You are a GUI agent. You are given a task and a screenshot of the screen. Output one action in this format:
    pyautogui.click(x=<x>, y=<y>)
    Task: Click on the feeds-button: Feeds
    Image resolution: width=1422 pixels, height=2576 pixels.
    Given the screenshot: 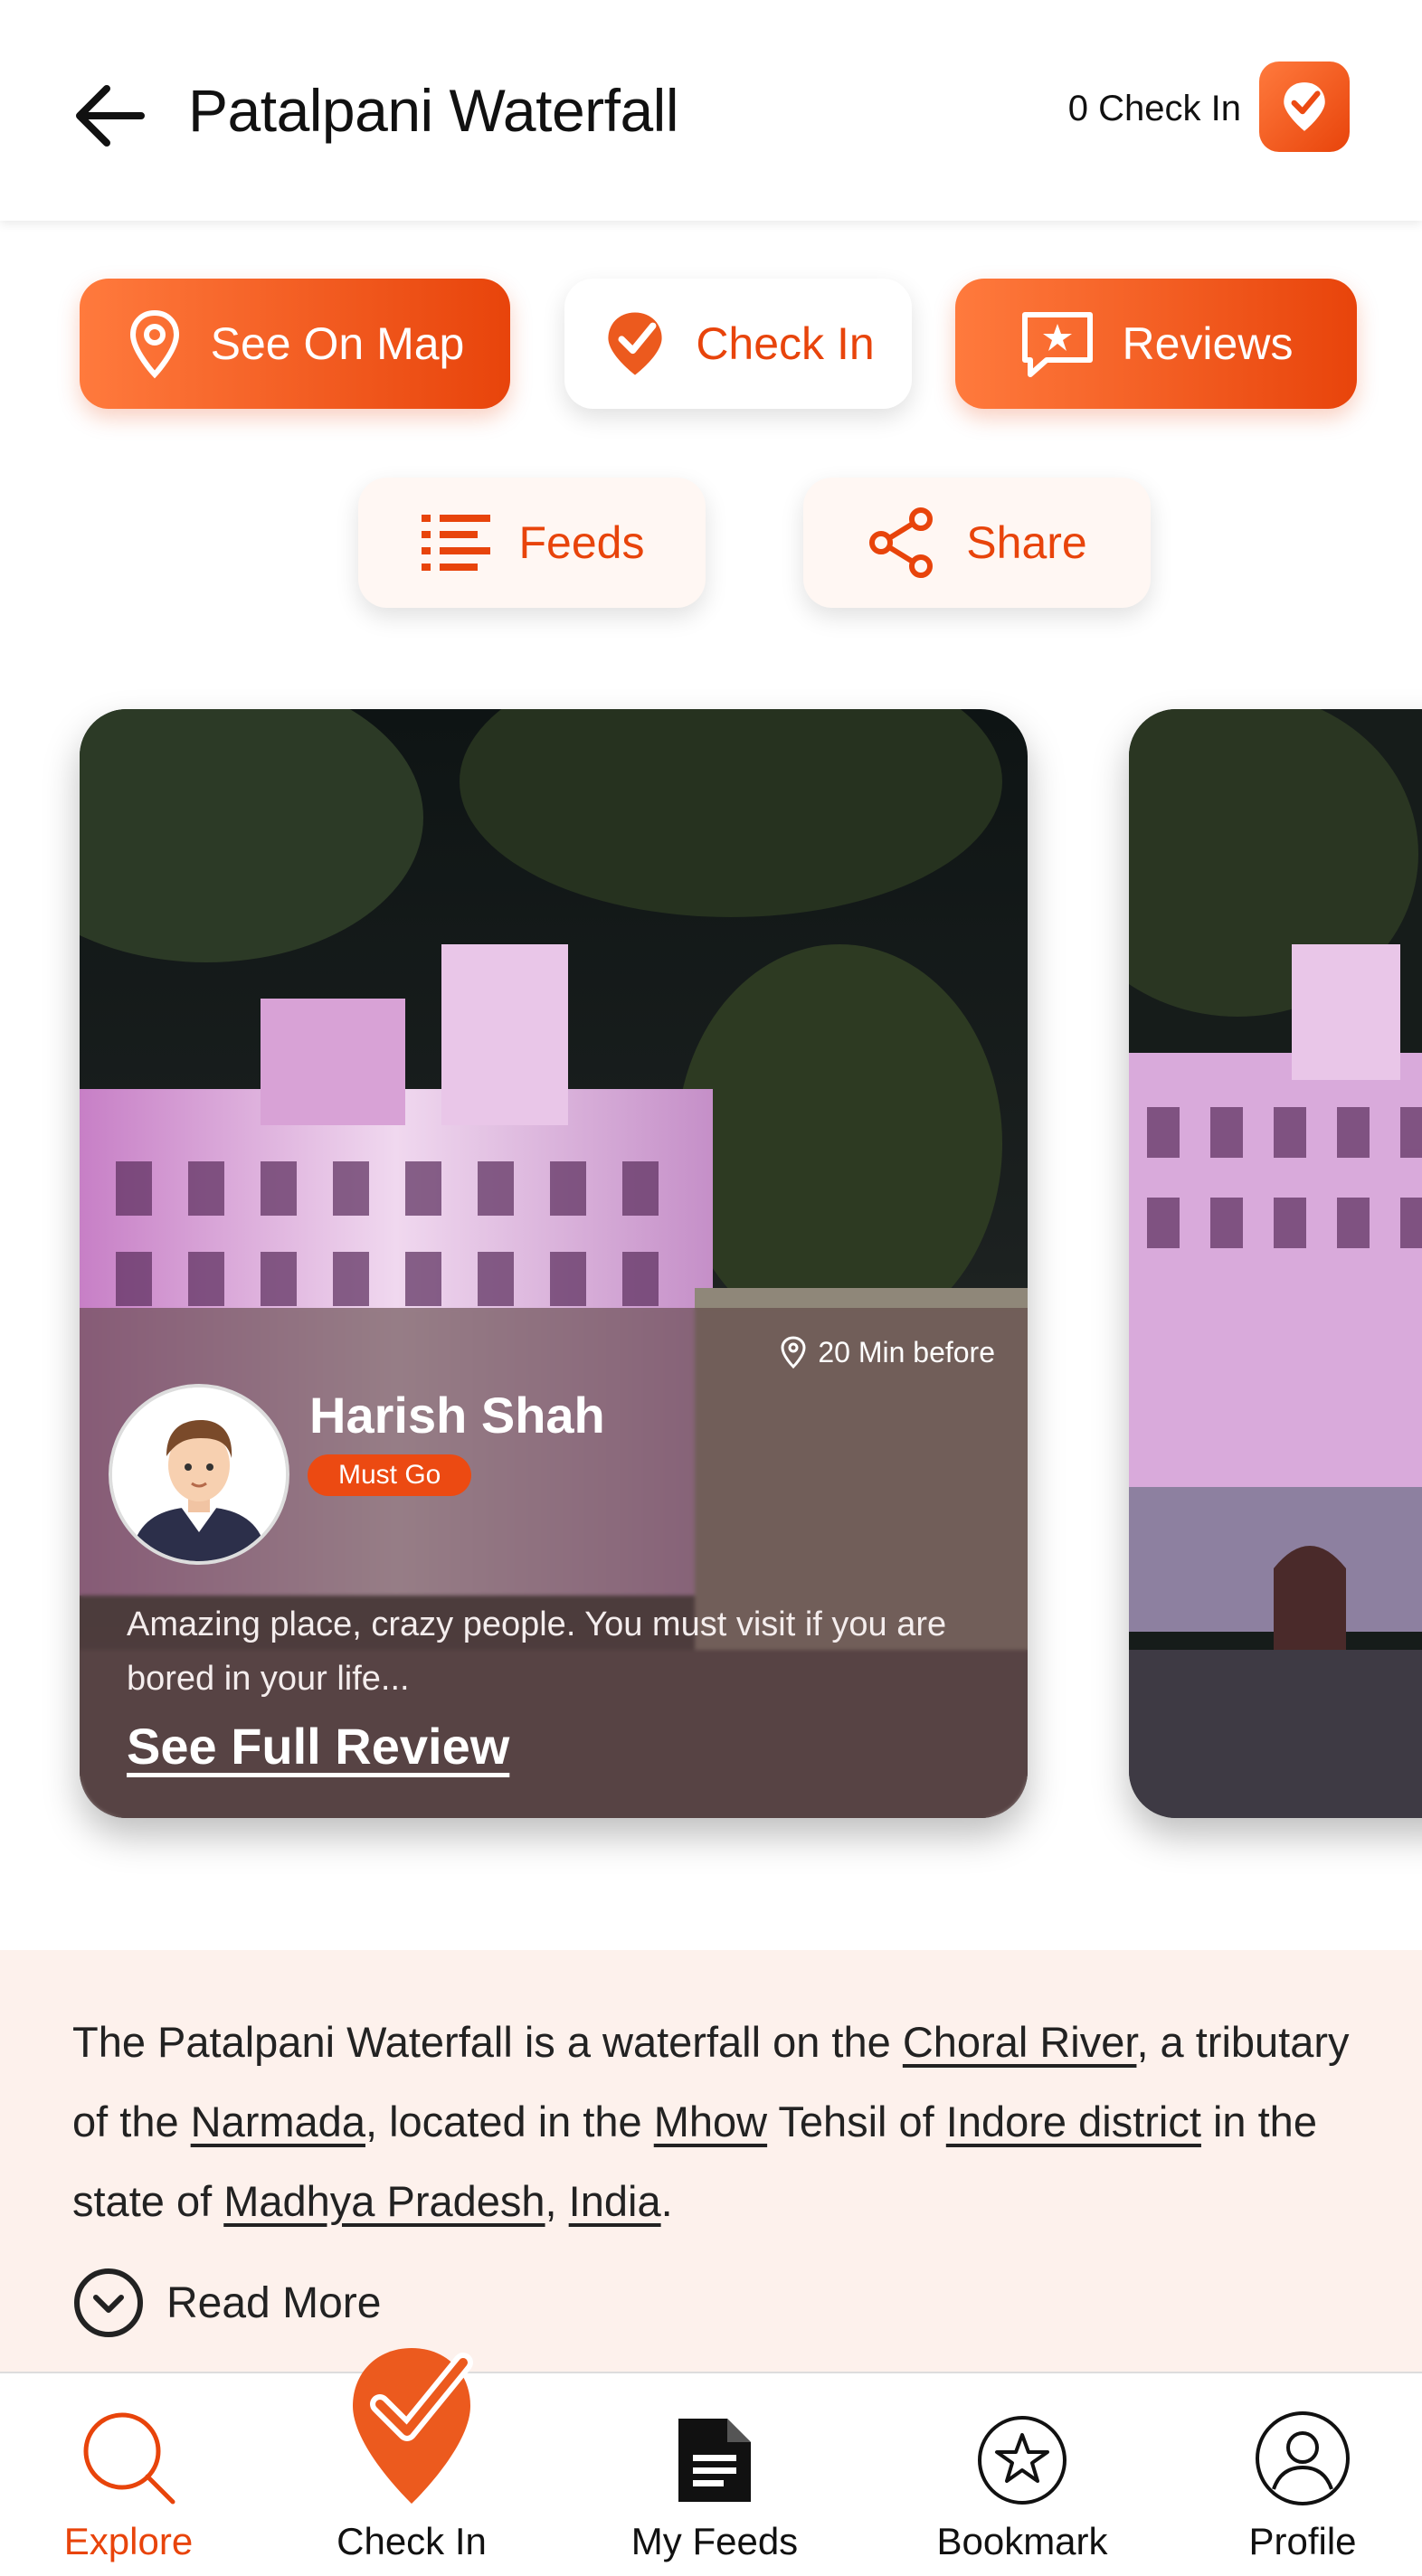 What is the action you would take?
    pyautogui.click(x=532, y=543)
    